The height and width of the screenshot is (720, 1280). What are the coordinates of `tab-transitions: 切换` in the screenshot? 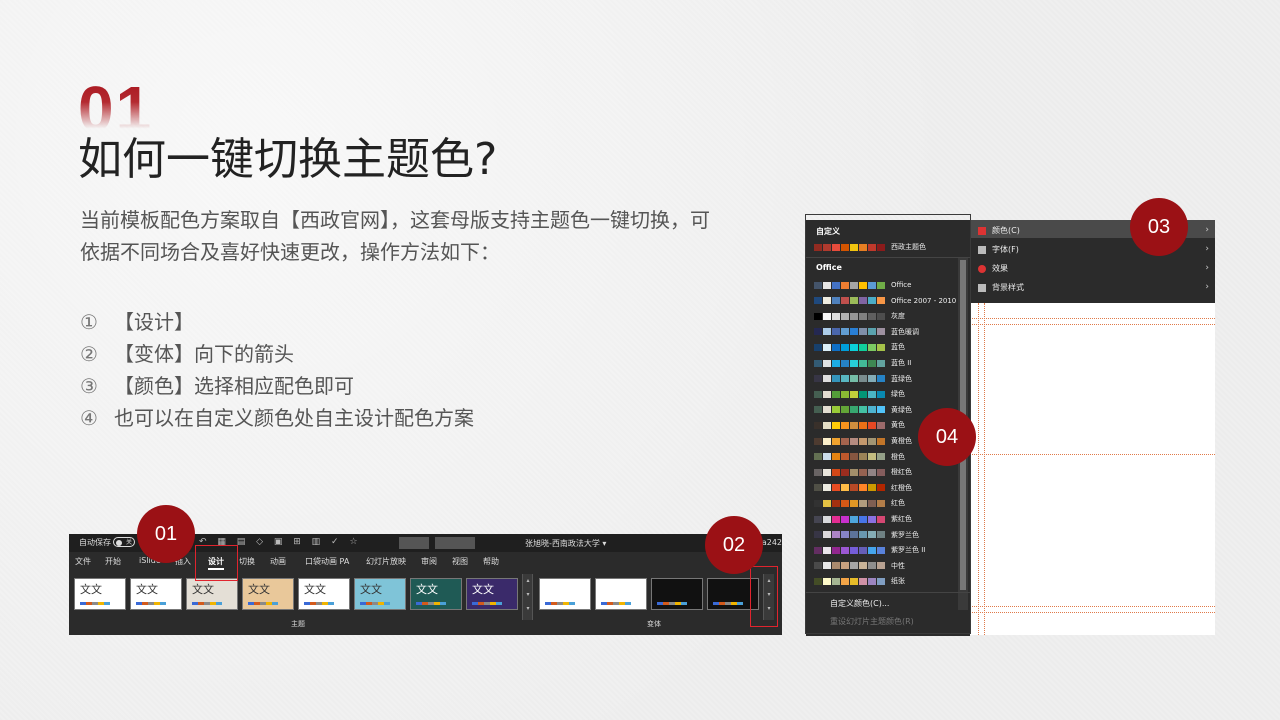 It's located at (247, 561).